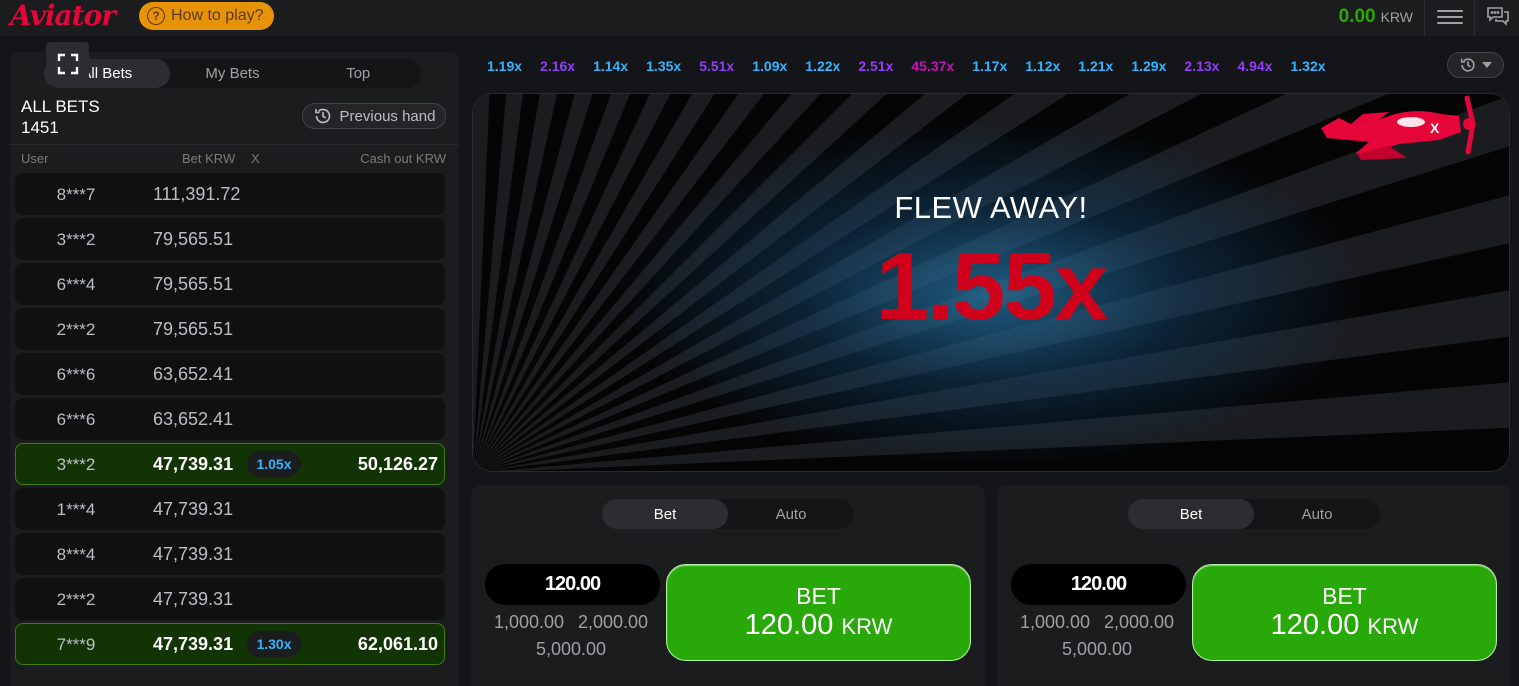 The image size is (1519, 686). I want to click on bet-row: 1***4 47,739.31, so click(230, 509).